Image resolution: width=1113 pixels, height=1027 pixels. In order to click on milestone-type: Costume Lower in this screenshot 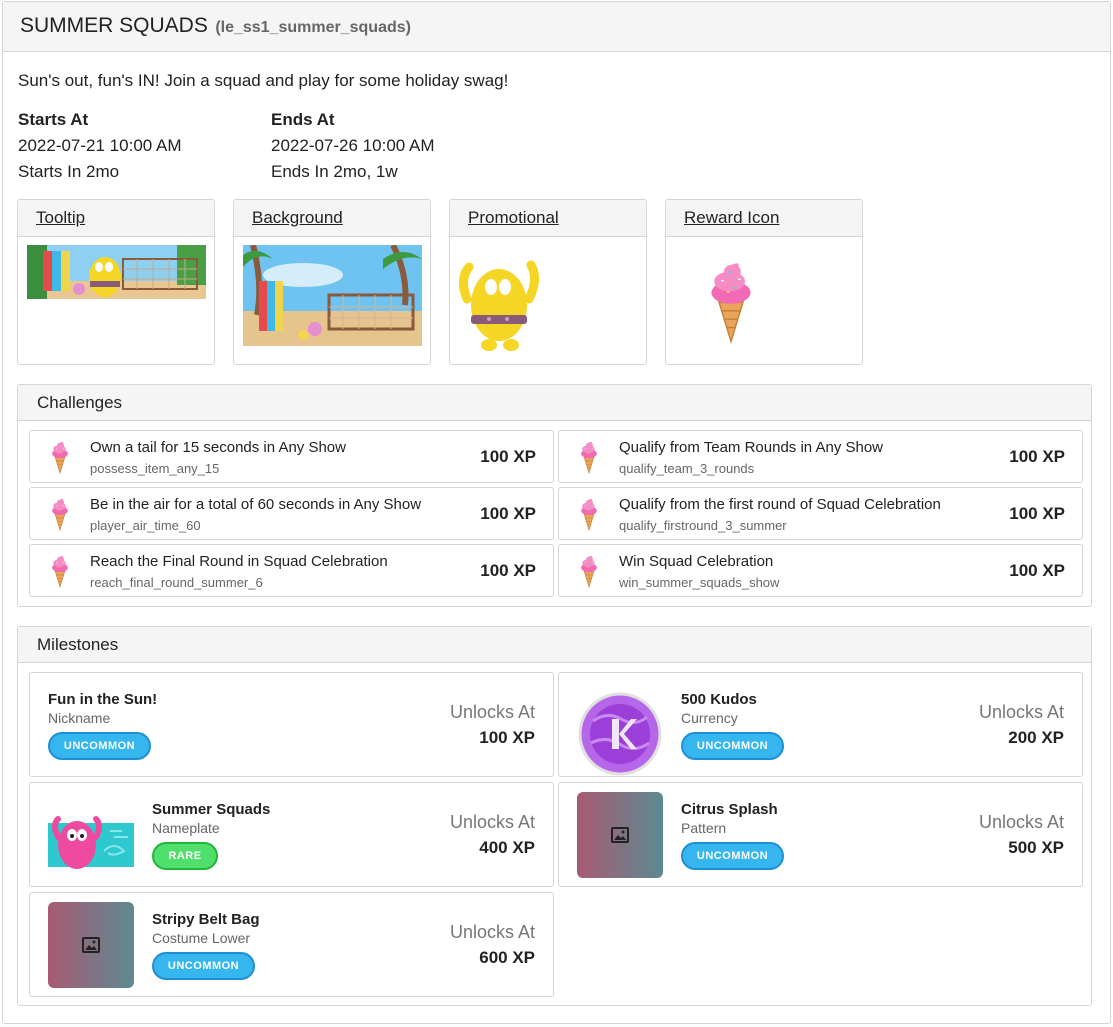, I will do `click(201, 938)`.